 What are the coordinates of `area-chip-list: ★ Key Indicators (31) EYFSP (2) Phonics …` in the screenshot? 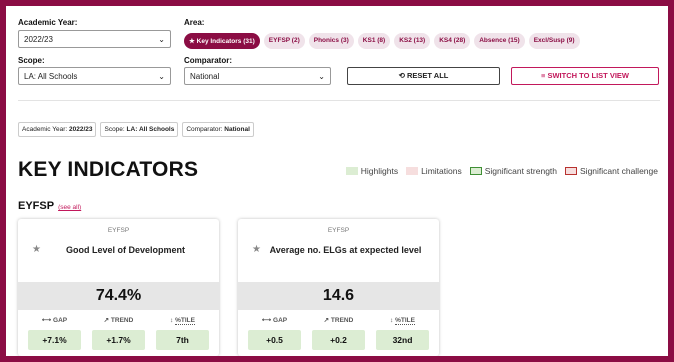 It's located at (382, 41).